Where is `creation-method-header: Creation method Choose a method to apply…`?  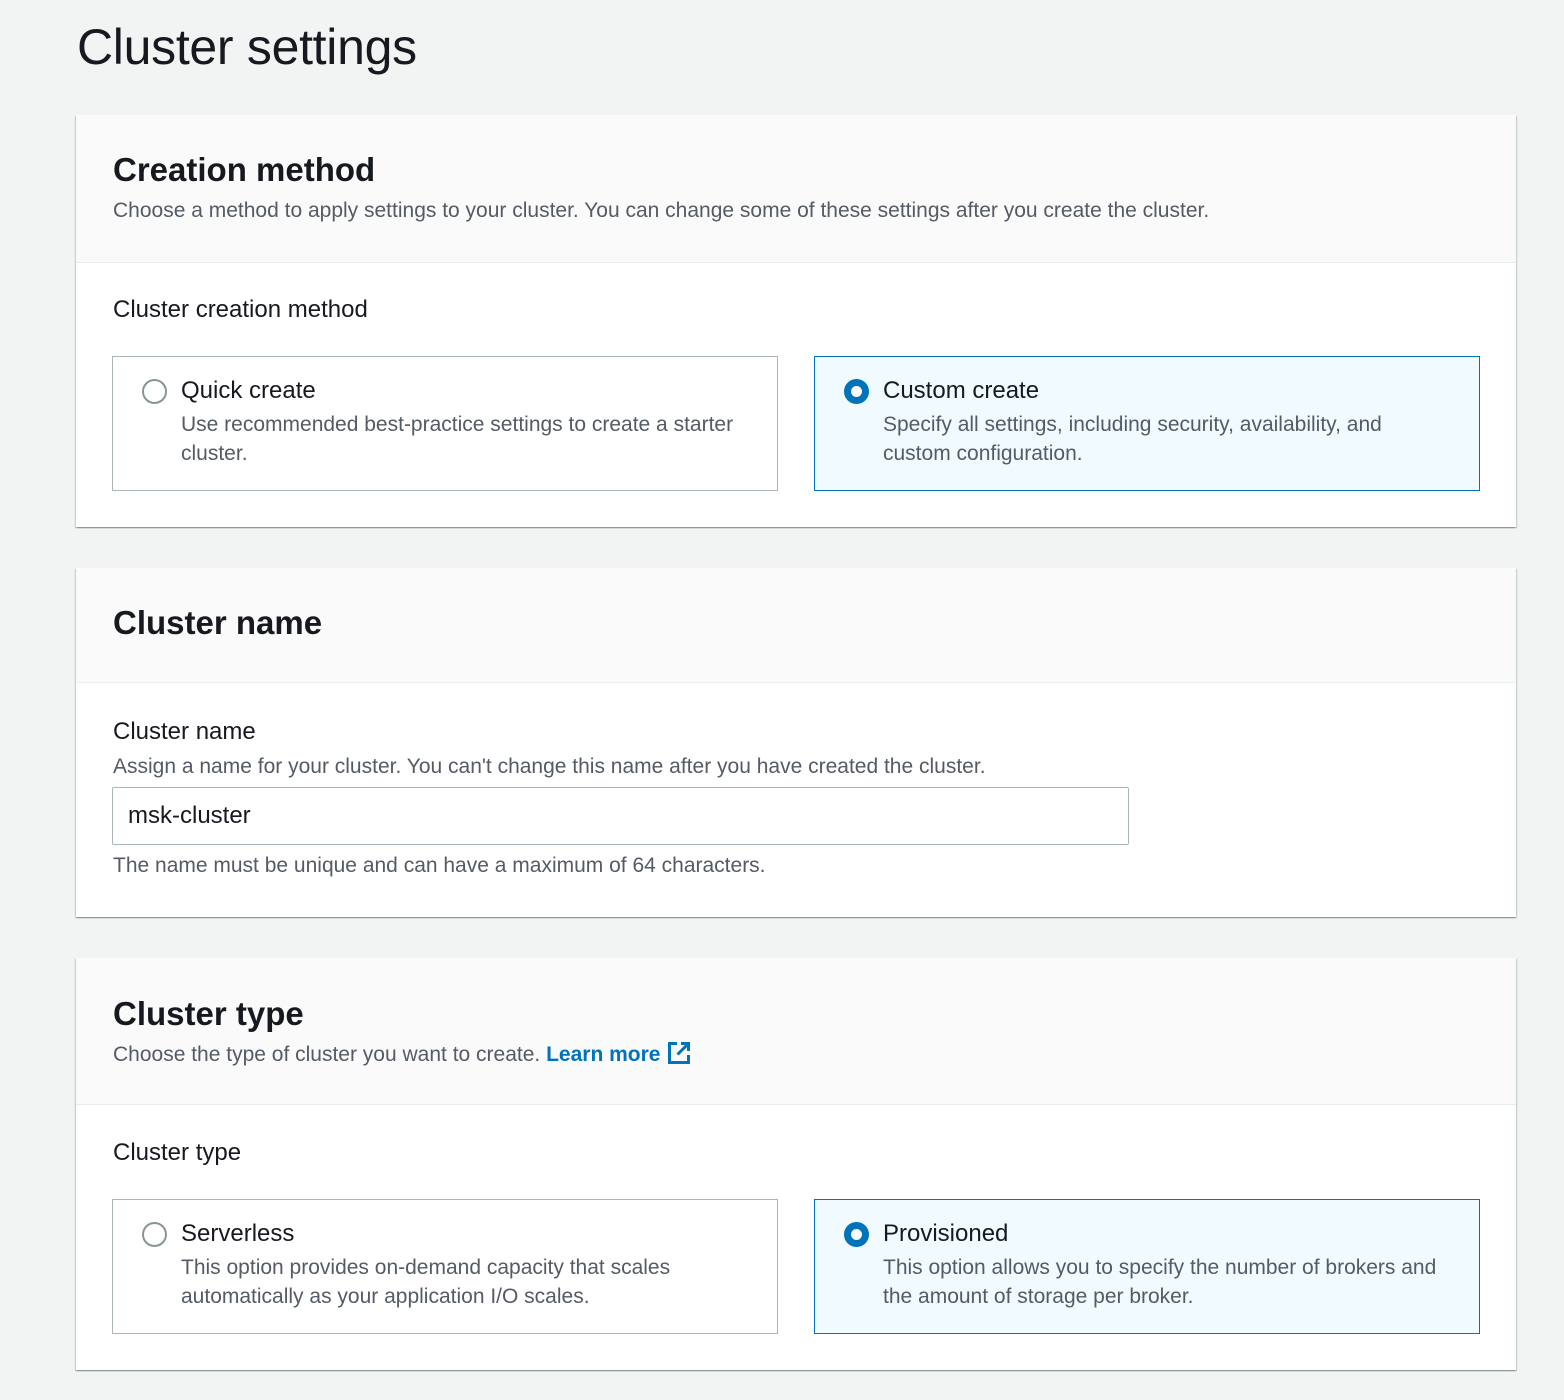 creation-method-header: Creation method Choose a method to apply… is located at coordinates (796, 189).